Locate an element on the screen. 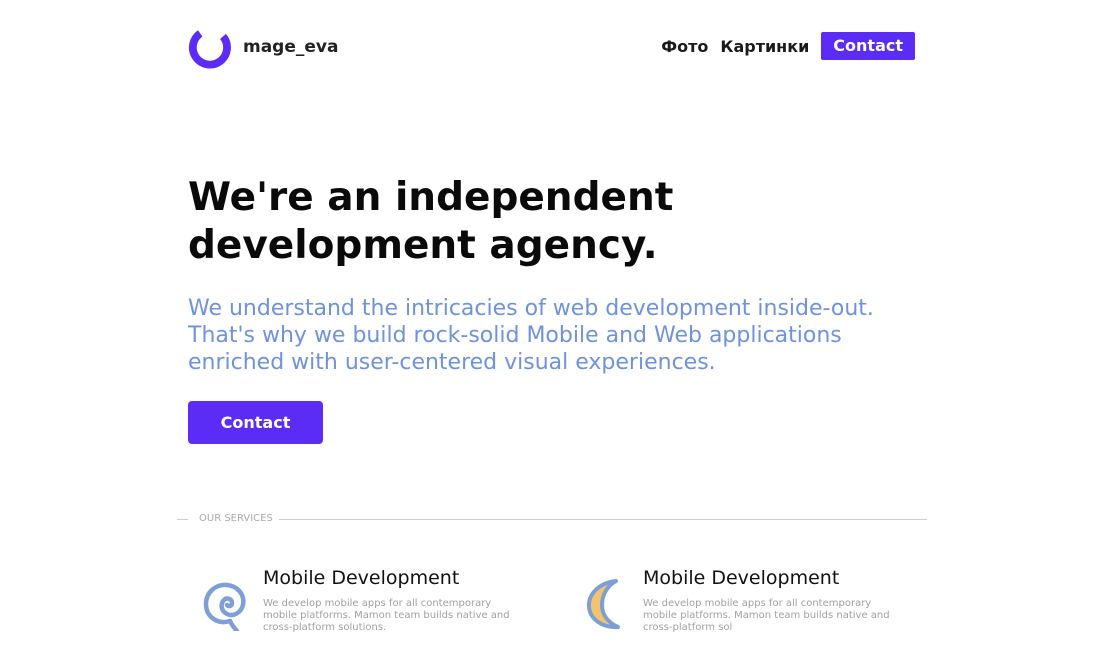 The image size is (1119, 653). logo-text: mage_eva is located at coordinates (291, 47).